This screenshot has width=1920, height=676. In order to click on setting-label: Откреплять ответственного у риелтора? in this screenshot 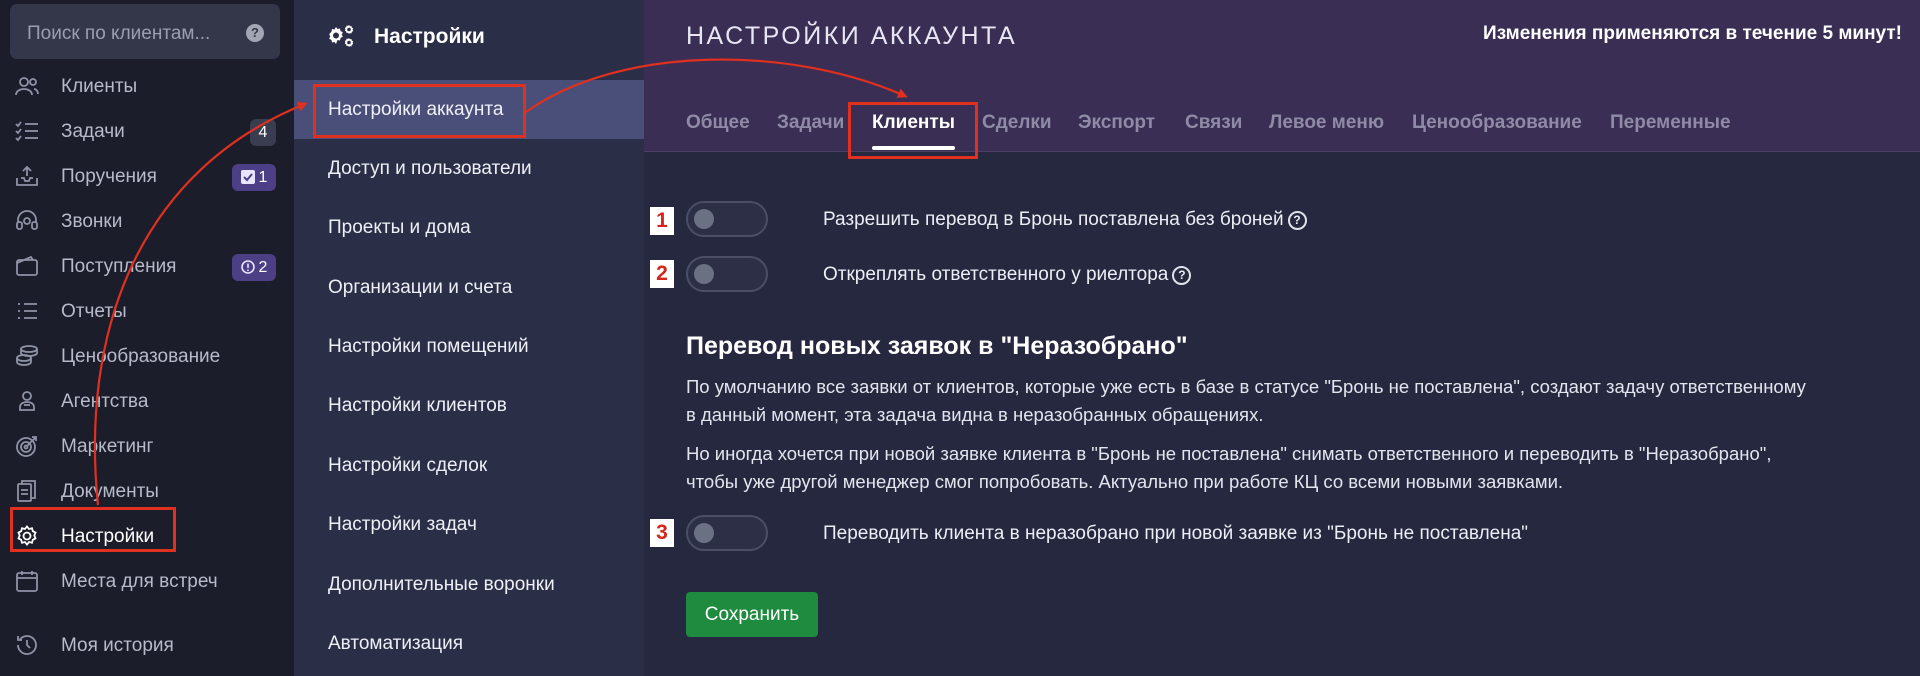, I will do `click(1007, 275)`.